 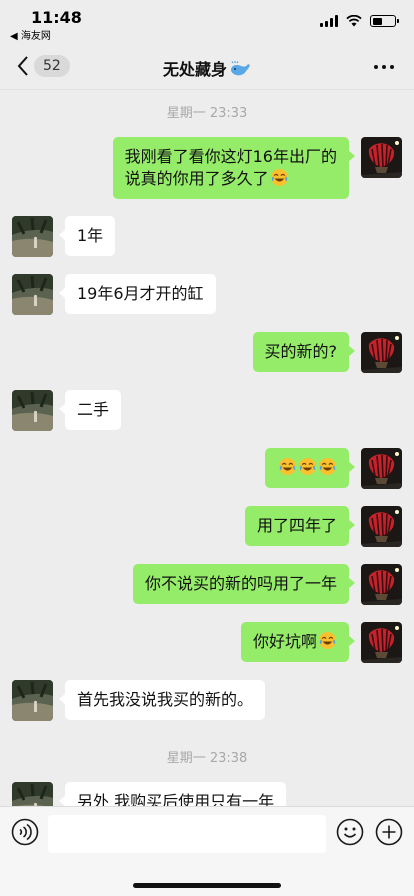 I want to click on message-input-bar, so click(x=207, y=851).